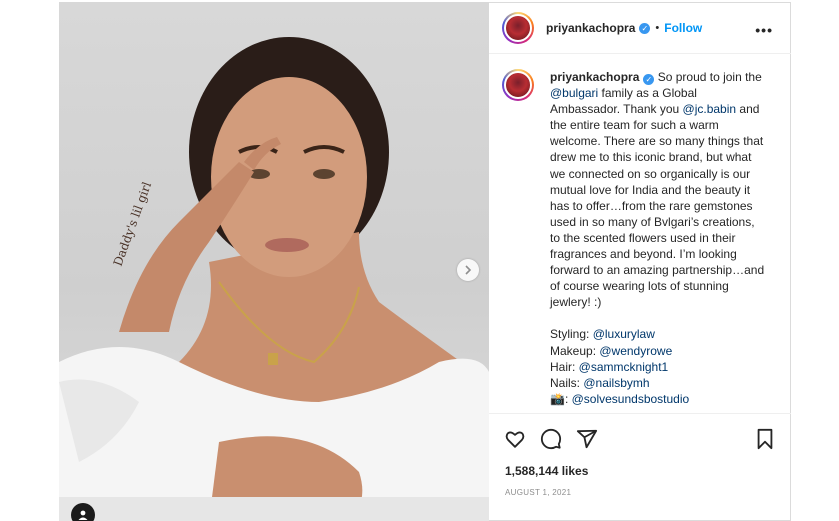 The image size is (839, 521). What do you see at coordinates (635, 351) in the screenshot?
I see `credit-handle: @wendyrowe` at bounding box center [635, 351].